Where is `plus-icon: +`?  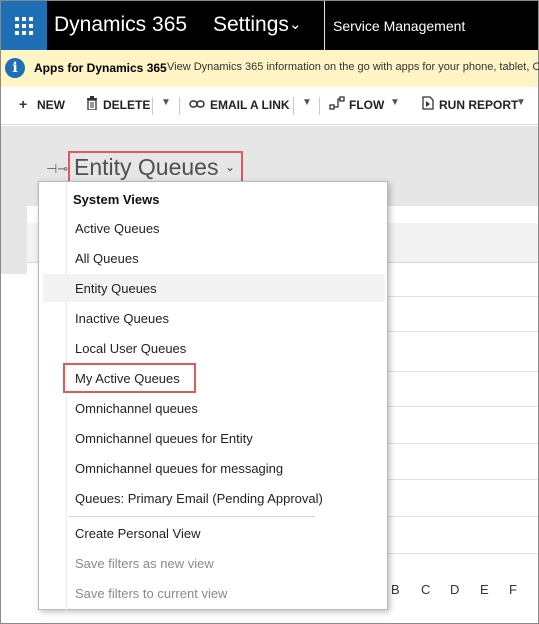
plus-icon: + is located at coordinates (23, 104).